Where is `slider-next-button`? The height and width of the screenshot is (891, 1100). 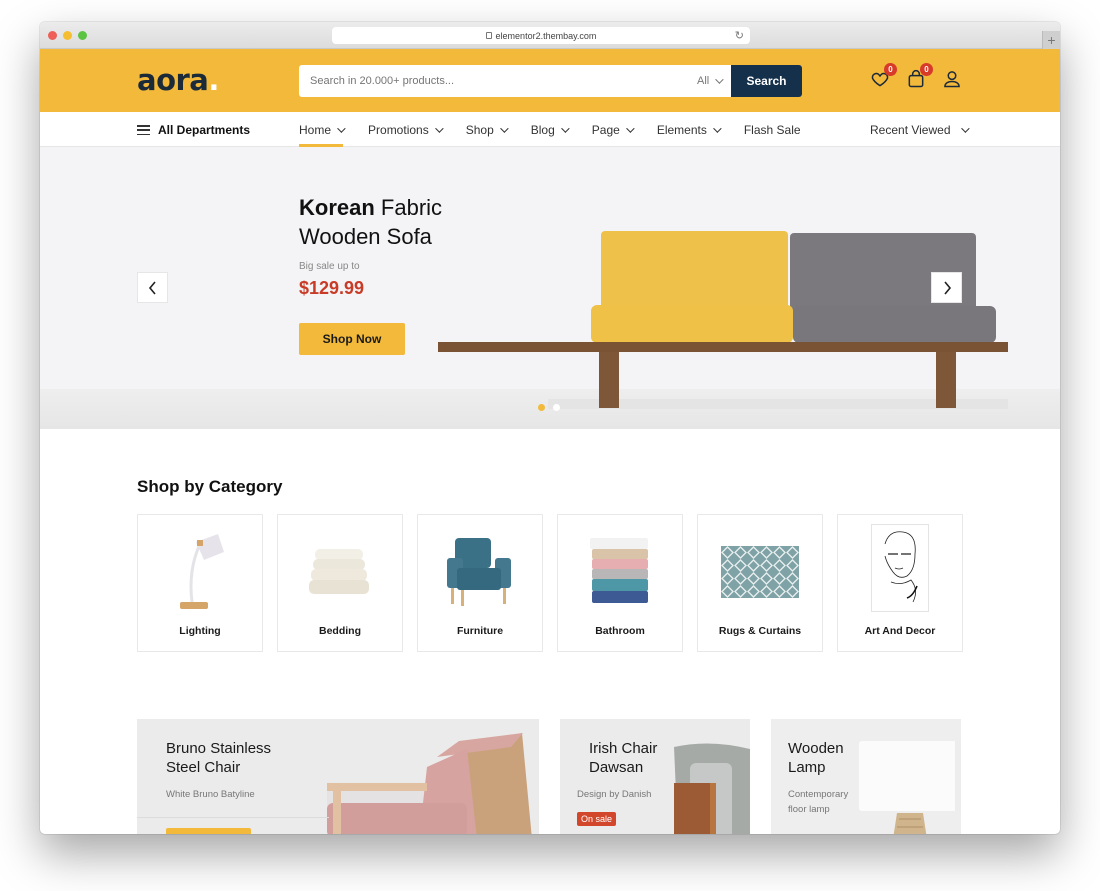
slider-next-button is located at coordinates (946, 287).